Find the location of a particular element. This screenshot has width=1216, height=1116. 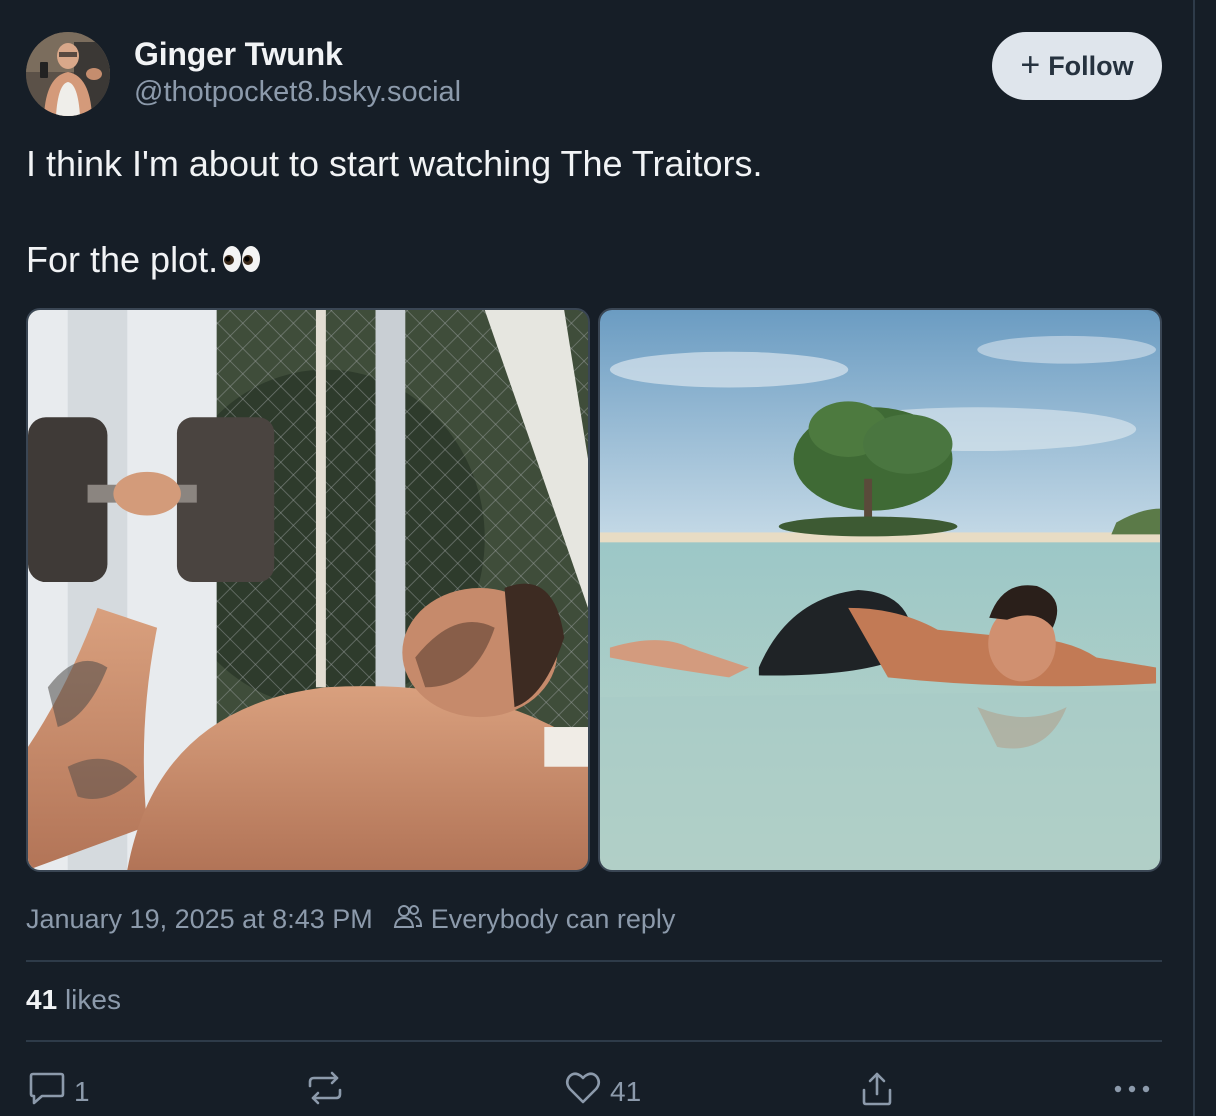

author-handle: @thotpocket8.bsky.social is located at coordinates (297, 92).